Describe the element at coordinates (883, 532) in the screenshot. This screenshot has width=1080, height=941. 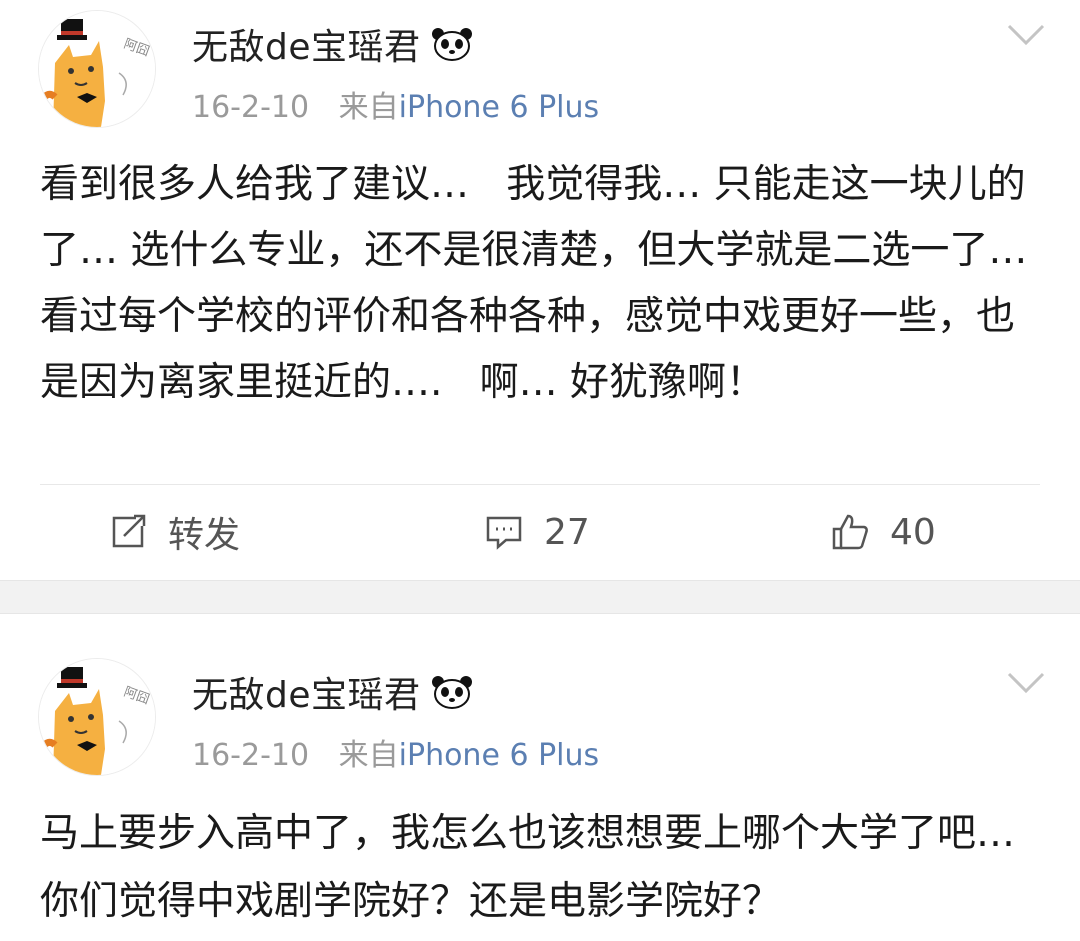
I see `like-button: 40` at that location.